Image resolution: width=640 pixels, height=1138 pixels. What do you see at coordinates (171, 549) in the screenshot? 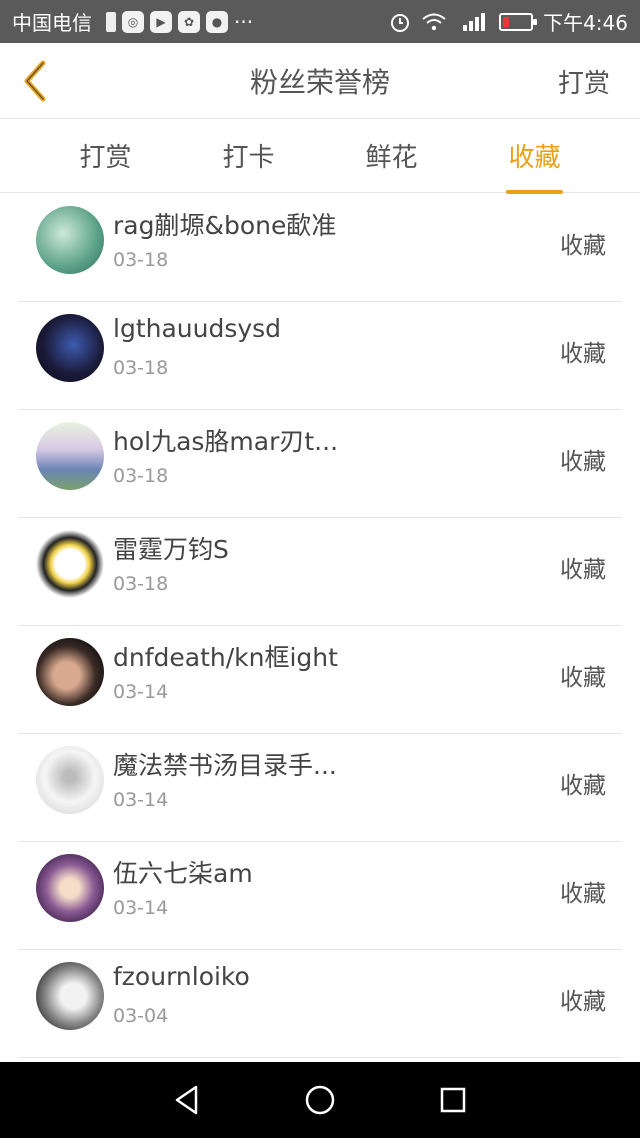
I see `user-name: 雷霆万钧S` at bounding box center [171, 549].